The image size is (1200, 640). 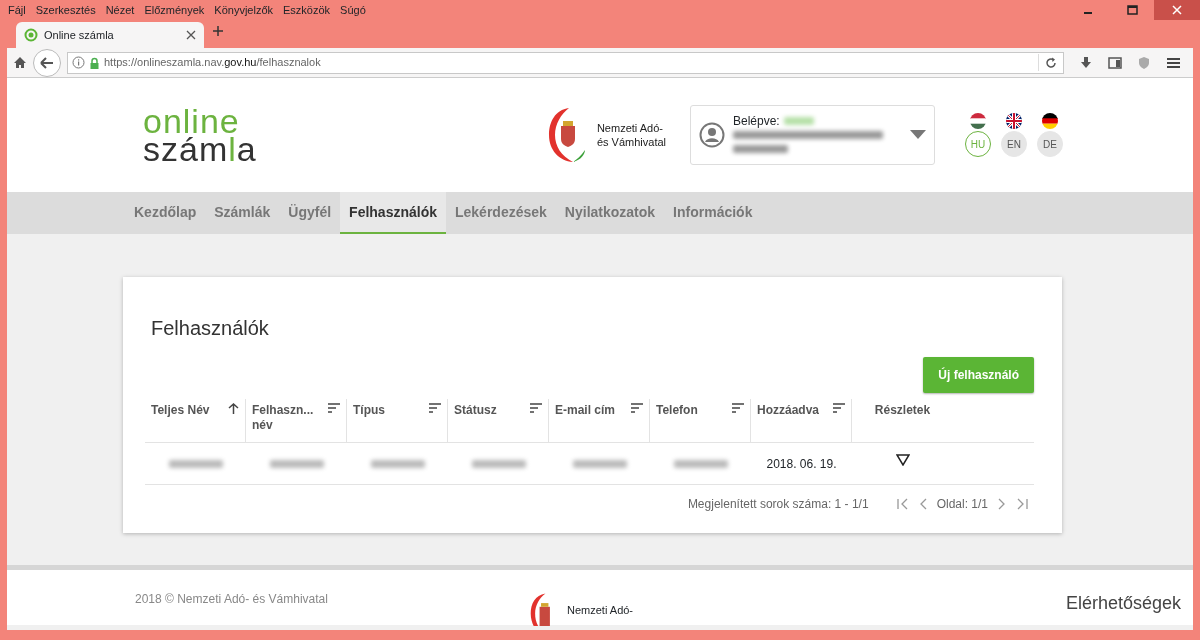 I want to click on user-icon, so click(x=712, y=135).